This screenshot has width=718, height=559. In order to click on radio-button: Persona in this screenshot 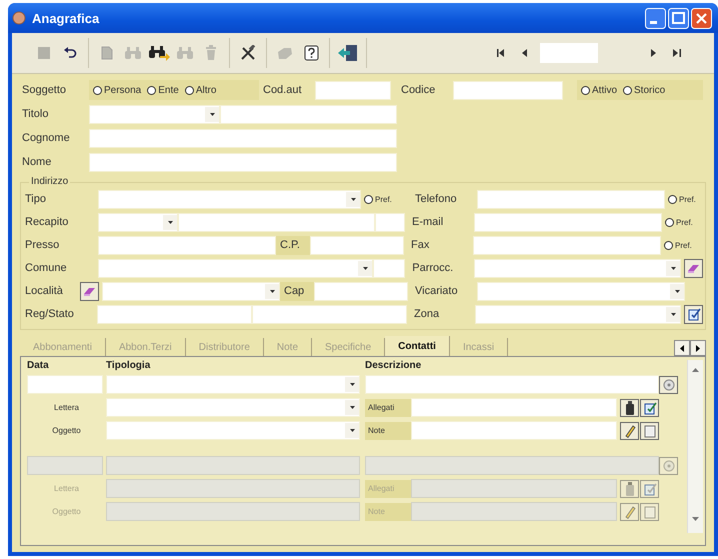, I will do `click(117, 90)`.